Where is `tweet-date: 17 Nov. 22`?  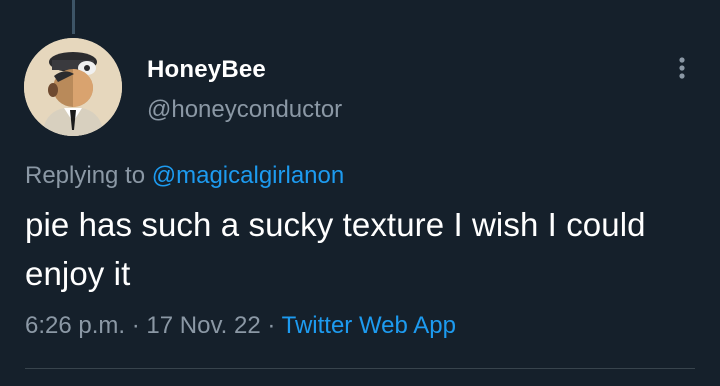
tweet-date: 17 Nov. 22 is located at coordinates (203, 325).